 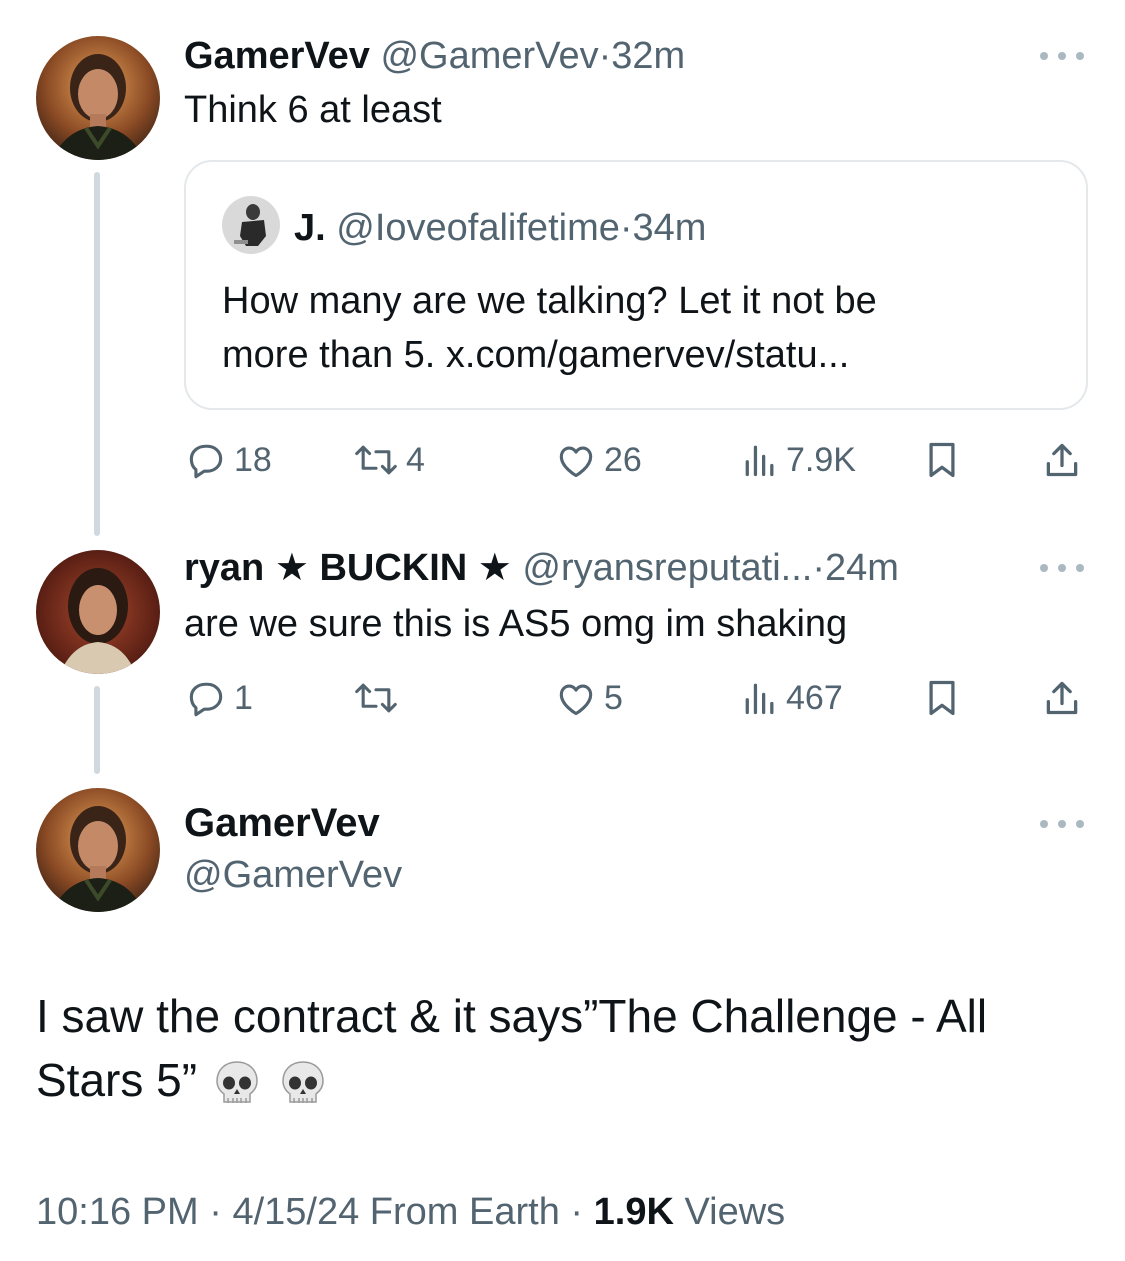 I want to click on main-tweet-handle: @GamerVev, so click(x=293, y=875).